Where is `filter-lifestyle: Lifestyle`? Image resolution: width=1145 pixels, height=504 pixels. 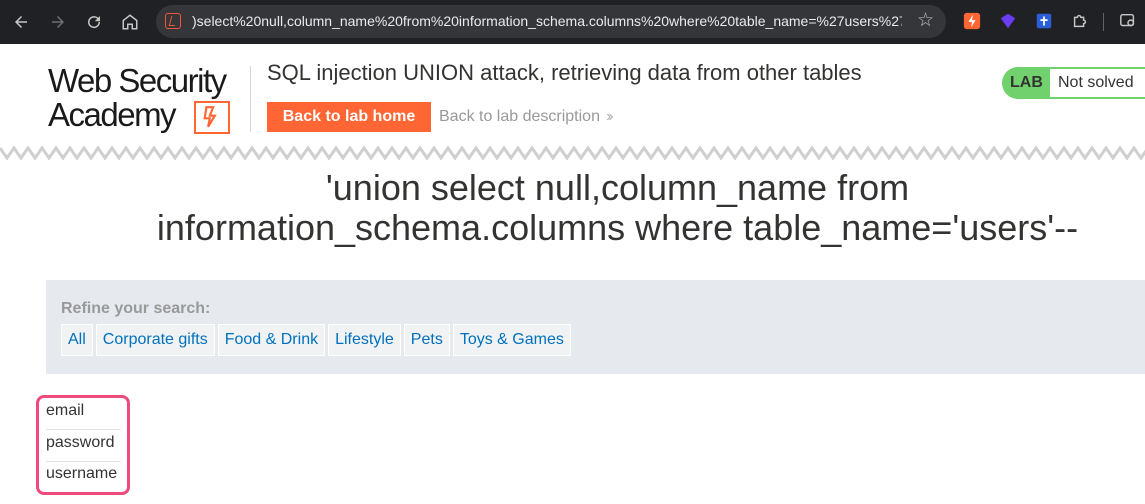
filter-lifestyle: Lifestyle is located at coordinates (364, 340).